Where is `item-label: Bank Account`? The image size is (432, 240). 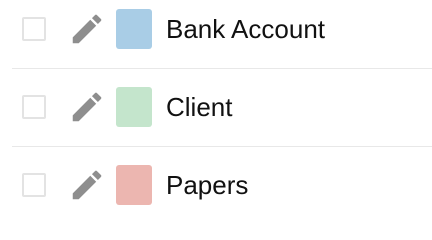
item-label: Bank Account is located at coordinates (245, 29).